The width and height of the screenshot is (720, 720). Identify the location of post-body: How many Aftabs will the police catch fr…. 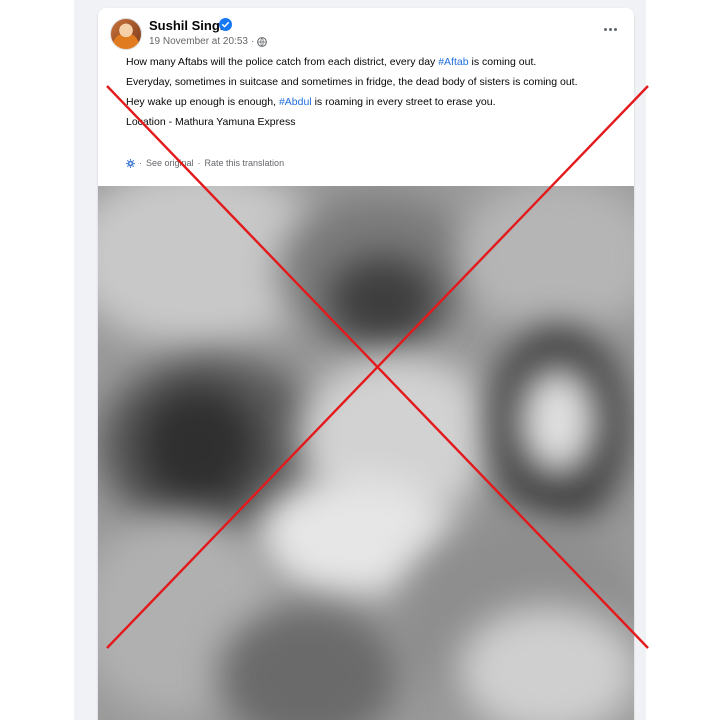
(370, 95).